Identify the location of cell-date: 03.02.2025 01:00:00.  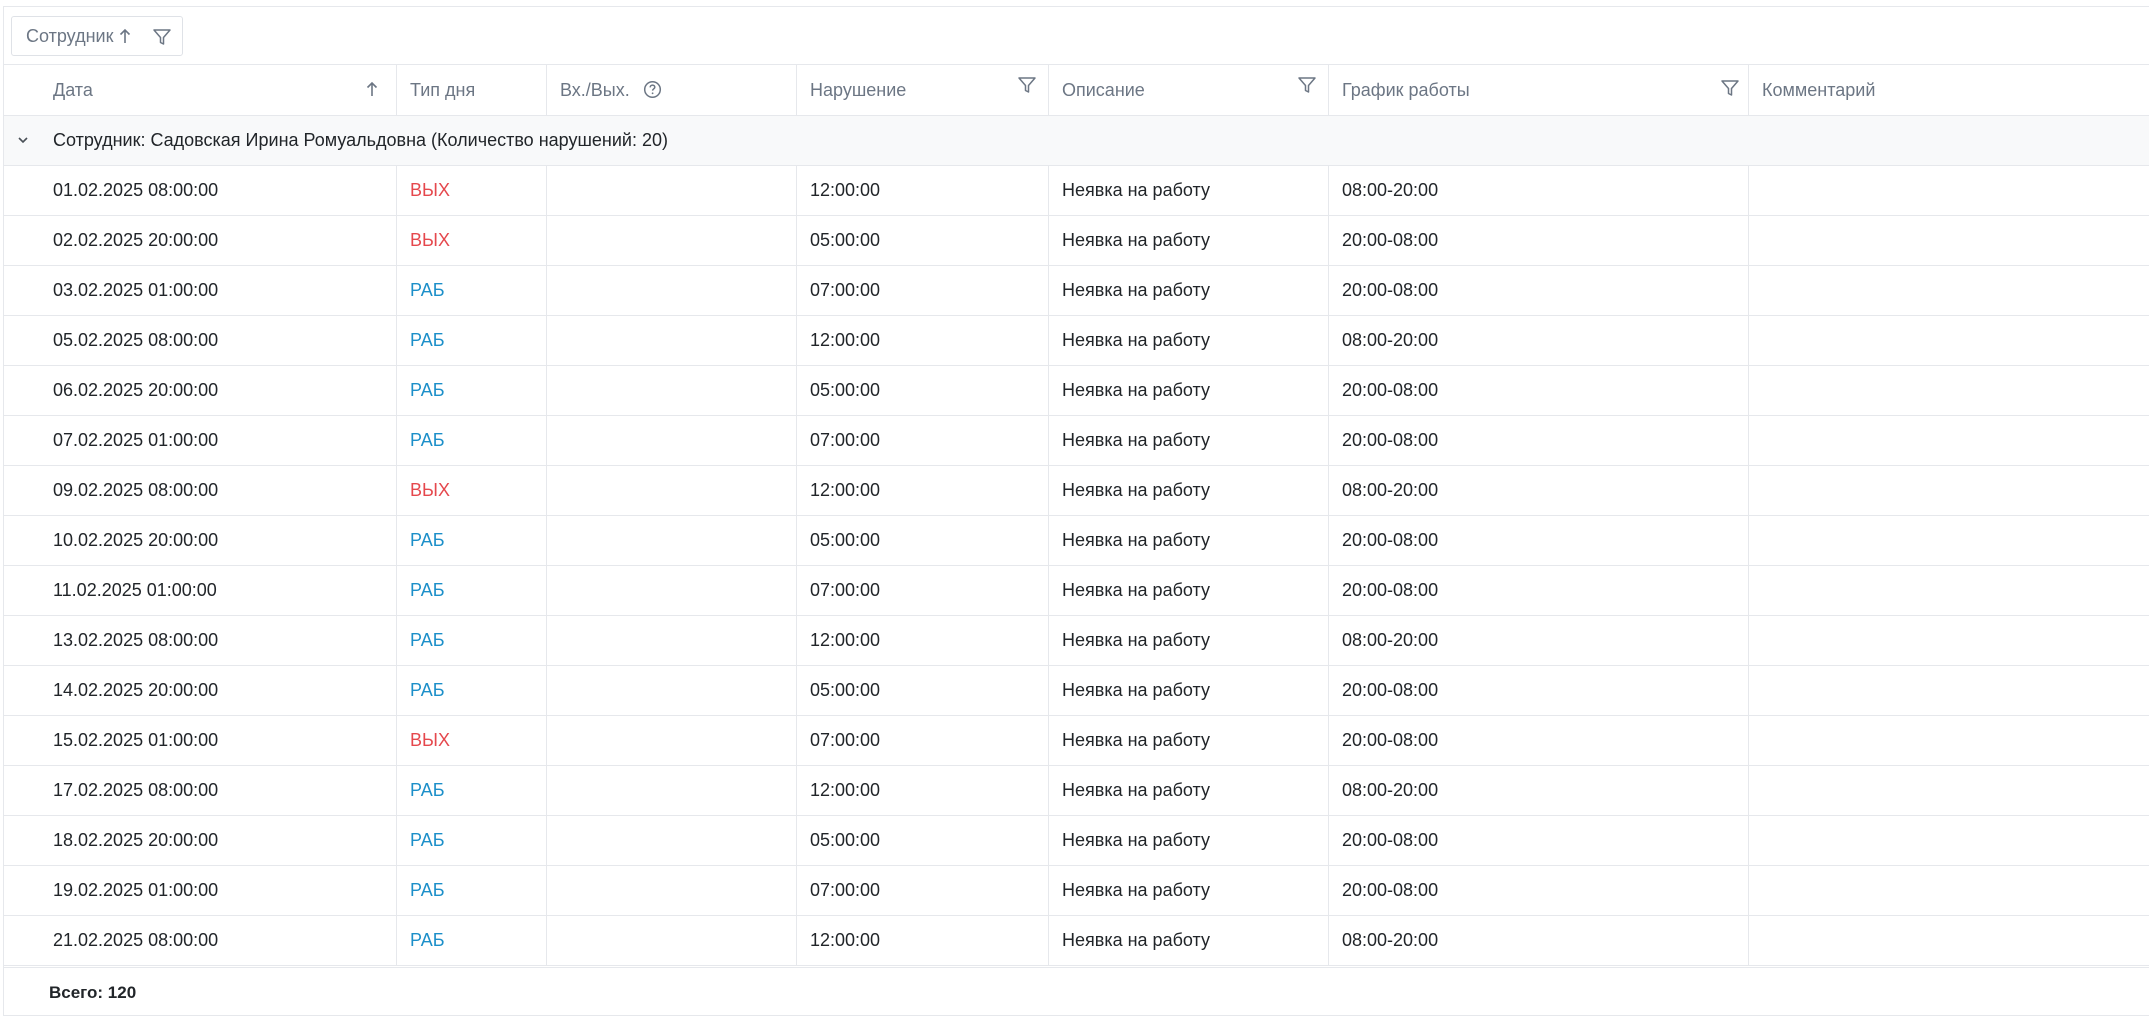
(200, 290).